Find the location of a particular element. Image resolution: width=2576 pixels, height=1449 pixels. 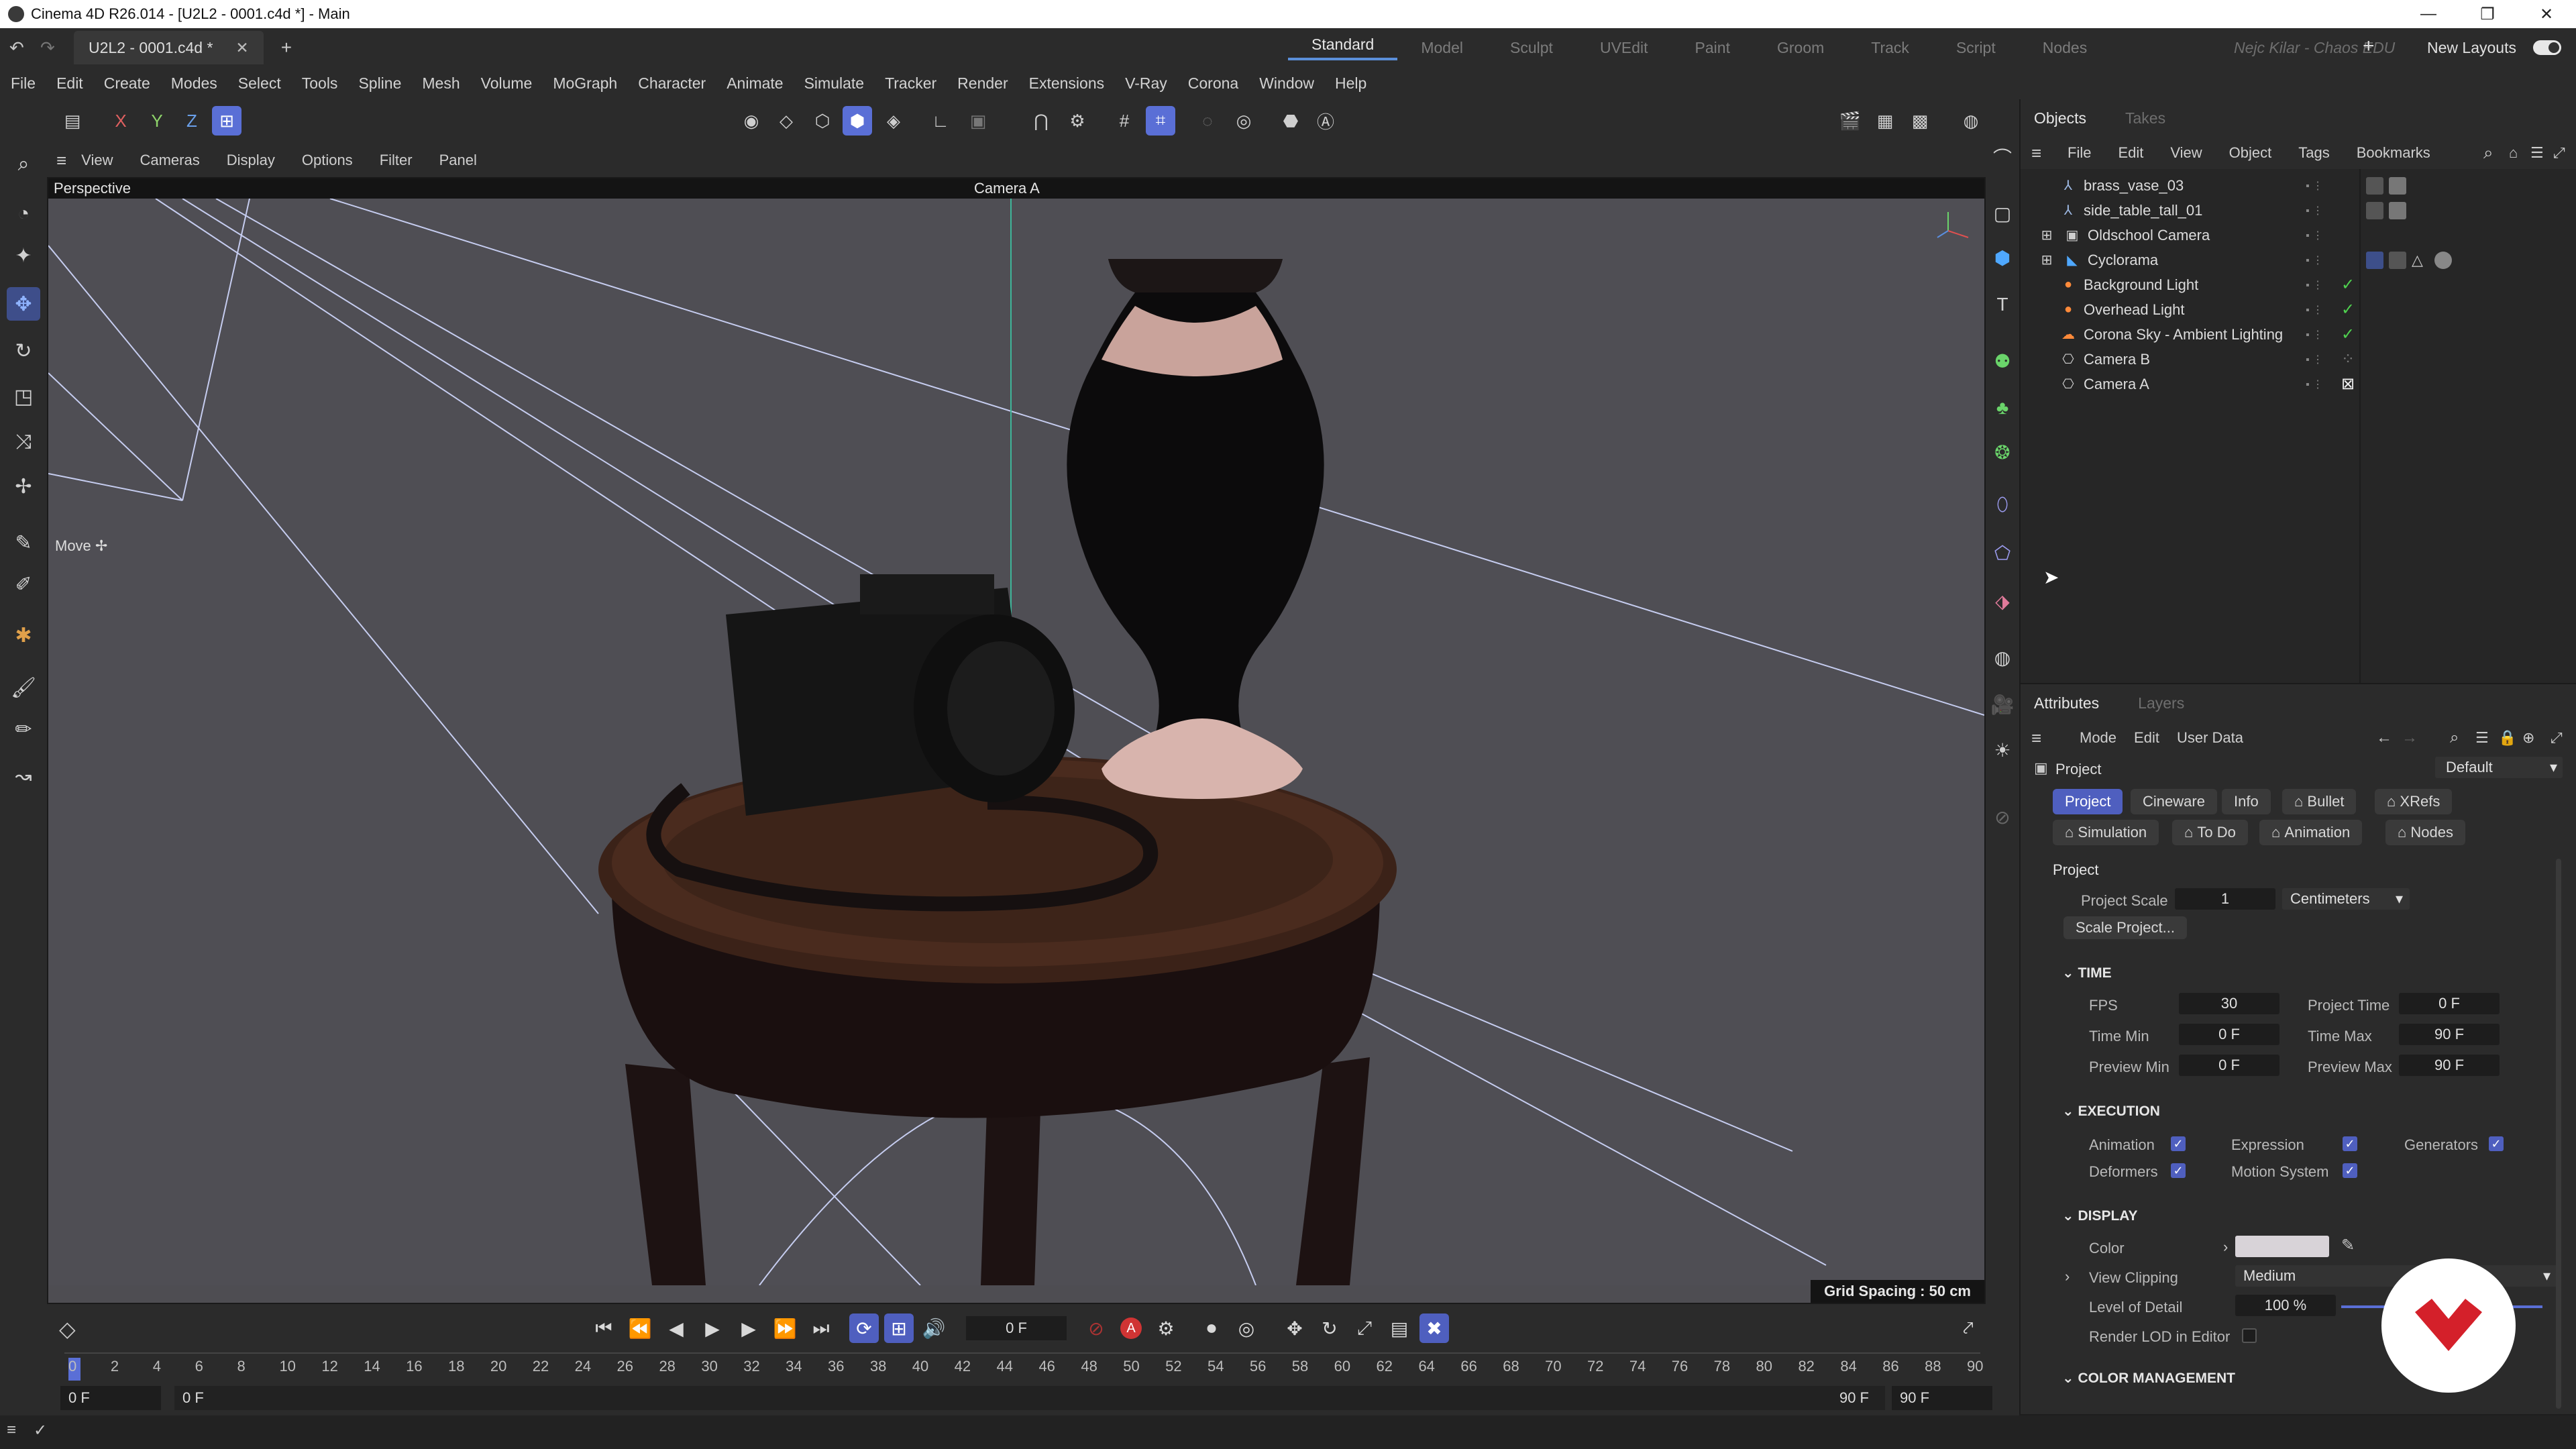

object-row-camera-b: ⎔ Camera B ▪ ⋮ ⁘ is located at coordinates (2298, 359).